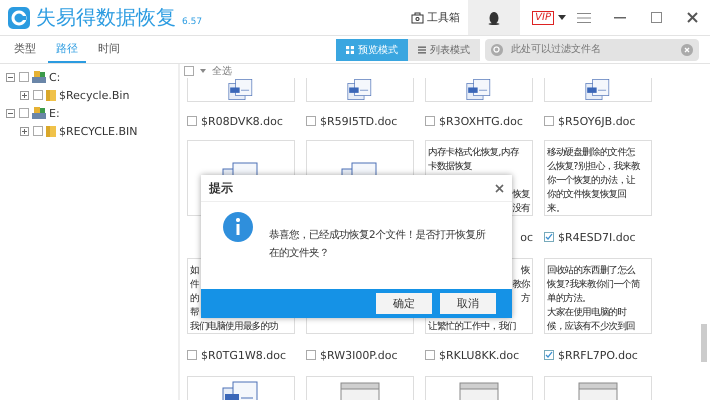 The width and height of the screenshot is (710, 400). Describe the element at coordinates (591, 181) in the screenshot. I see `preview-line: 你一个恢复的办法，让` at that location.